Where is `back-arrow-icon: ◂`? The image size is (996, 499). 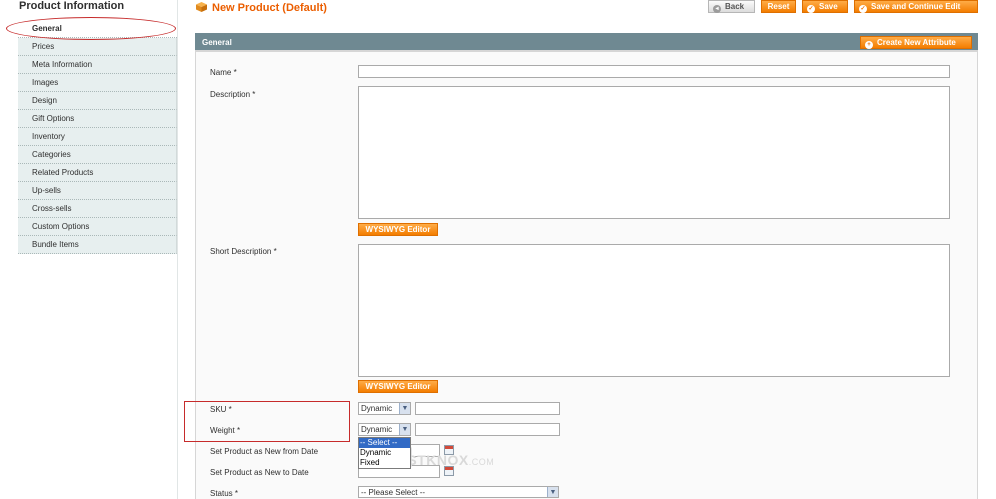 back-arrow-icon: ◂ is located at coordinates (717, 9).